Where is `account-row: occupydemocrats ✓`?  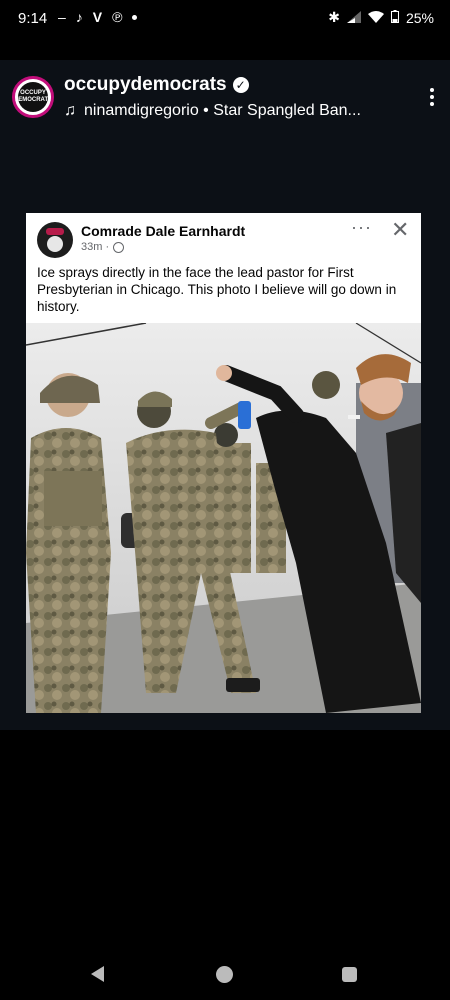
account-row: occupydemocrats ✓ is located at coordinates (156, 85).